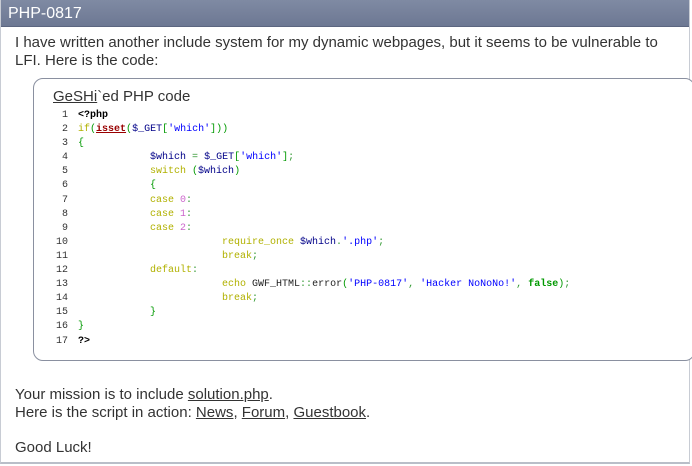 The width and height of the screenshot is (692, 466). What do you see at coordinates (144, 96) in the screenshot?
I see `code-header-suffix: `ed PHP code` at bounding box center [144, 96].